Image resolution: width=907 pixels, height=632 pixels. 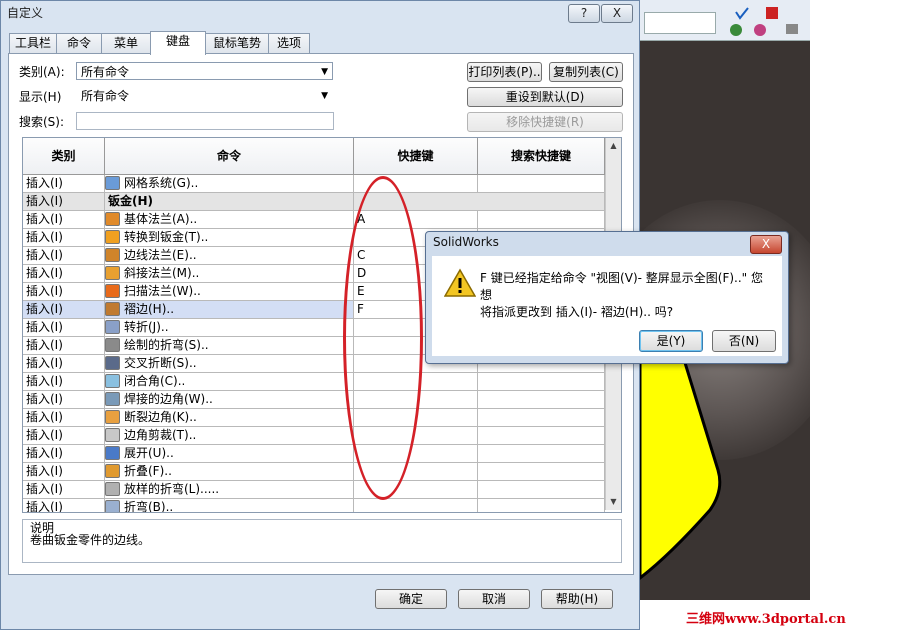 I want to click on no-button: 否(N), so click(x=744, y=341).